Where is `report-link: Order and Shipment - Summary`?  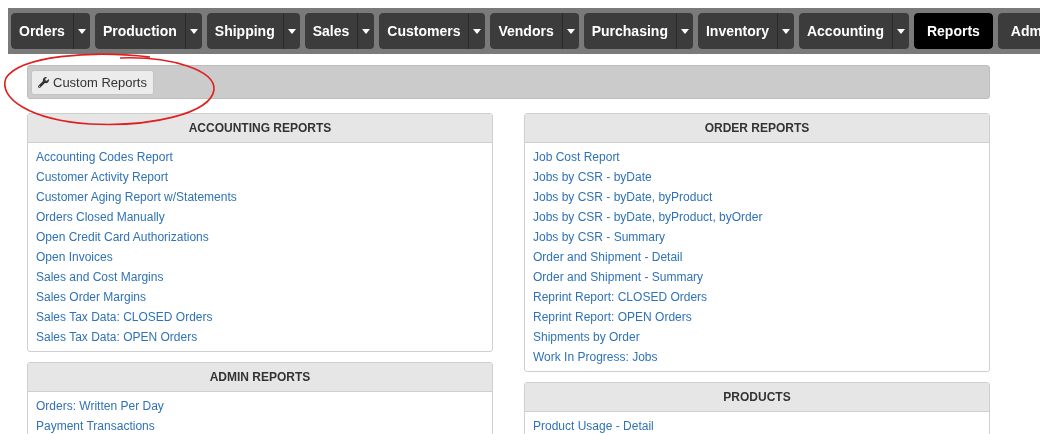
report-link: Order and Shipment - Summary is located at coordinates (618, 277).